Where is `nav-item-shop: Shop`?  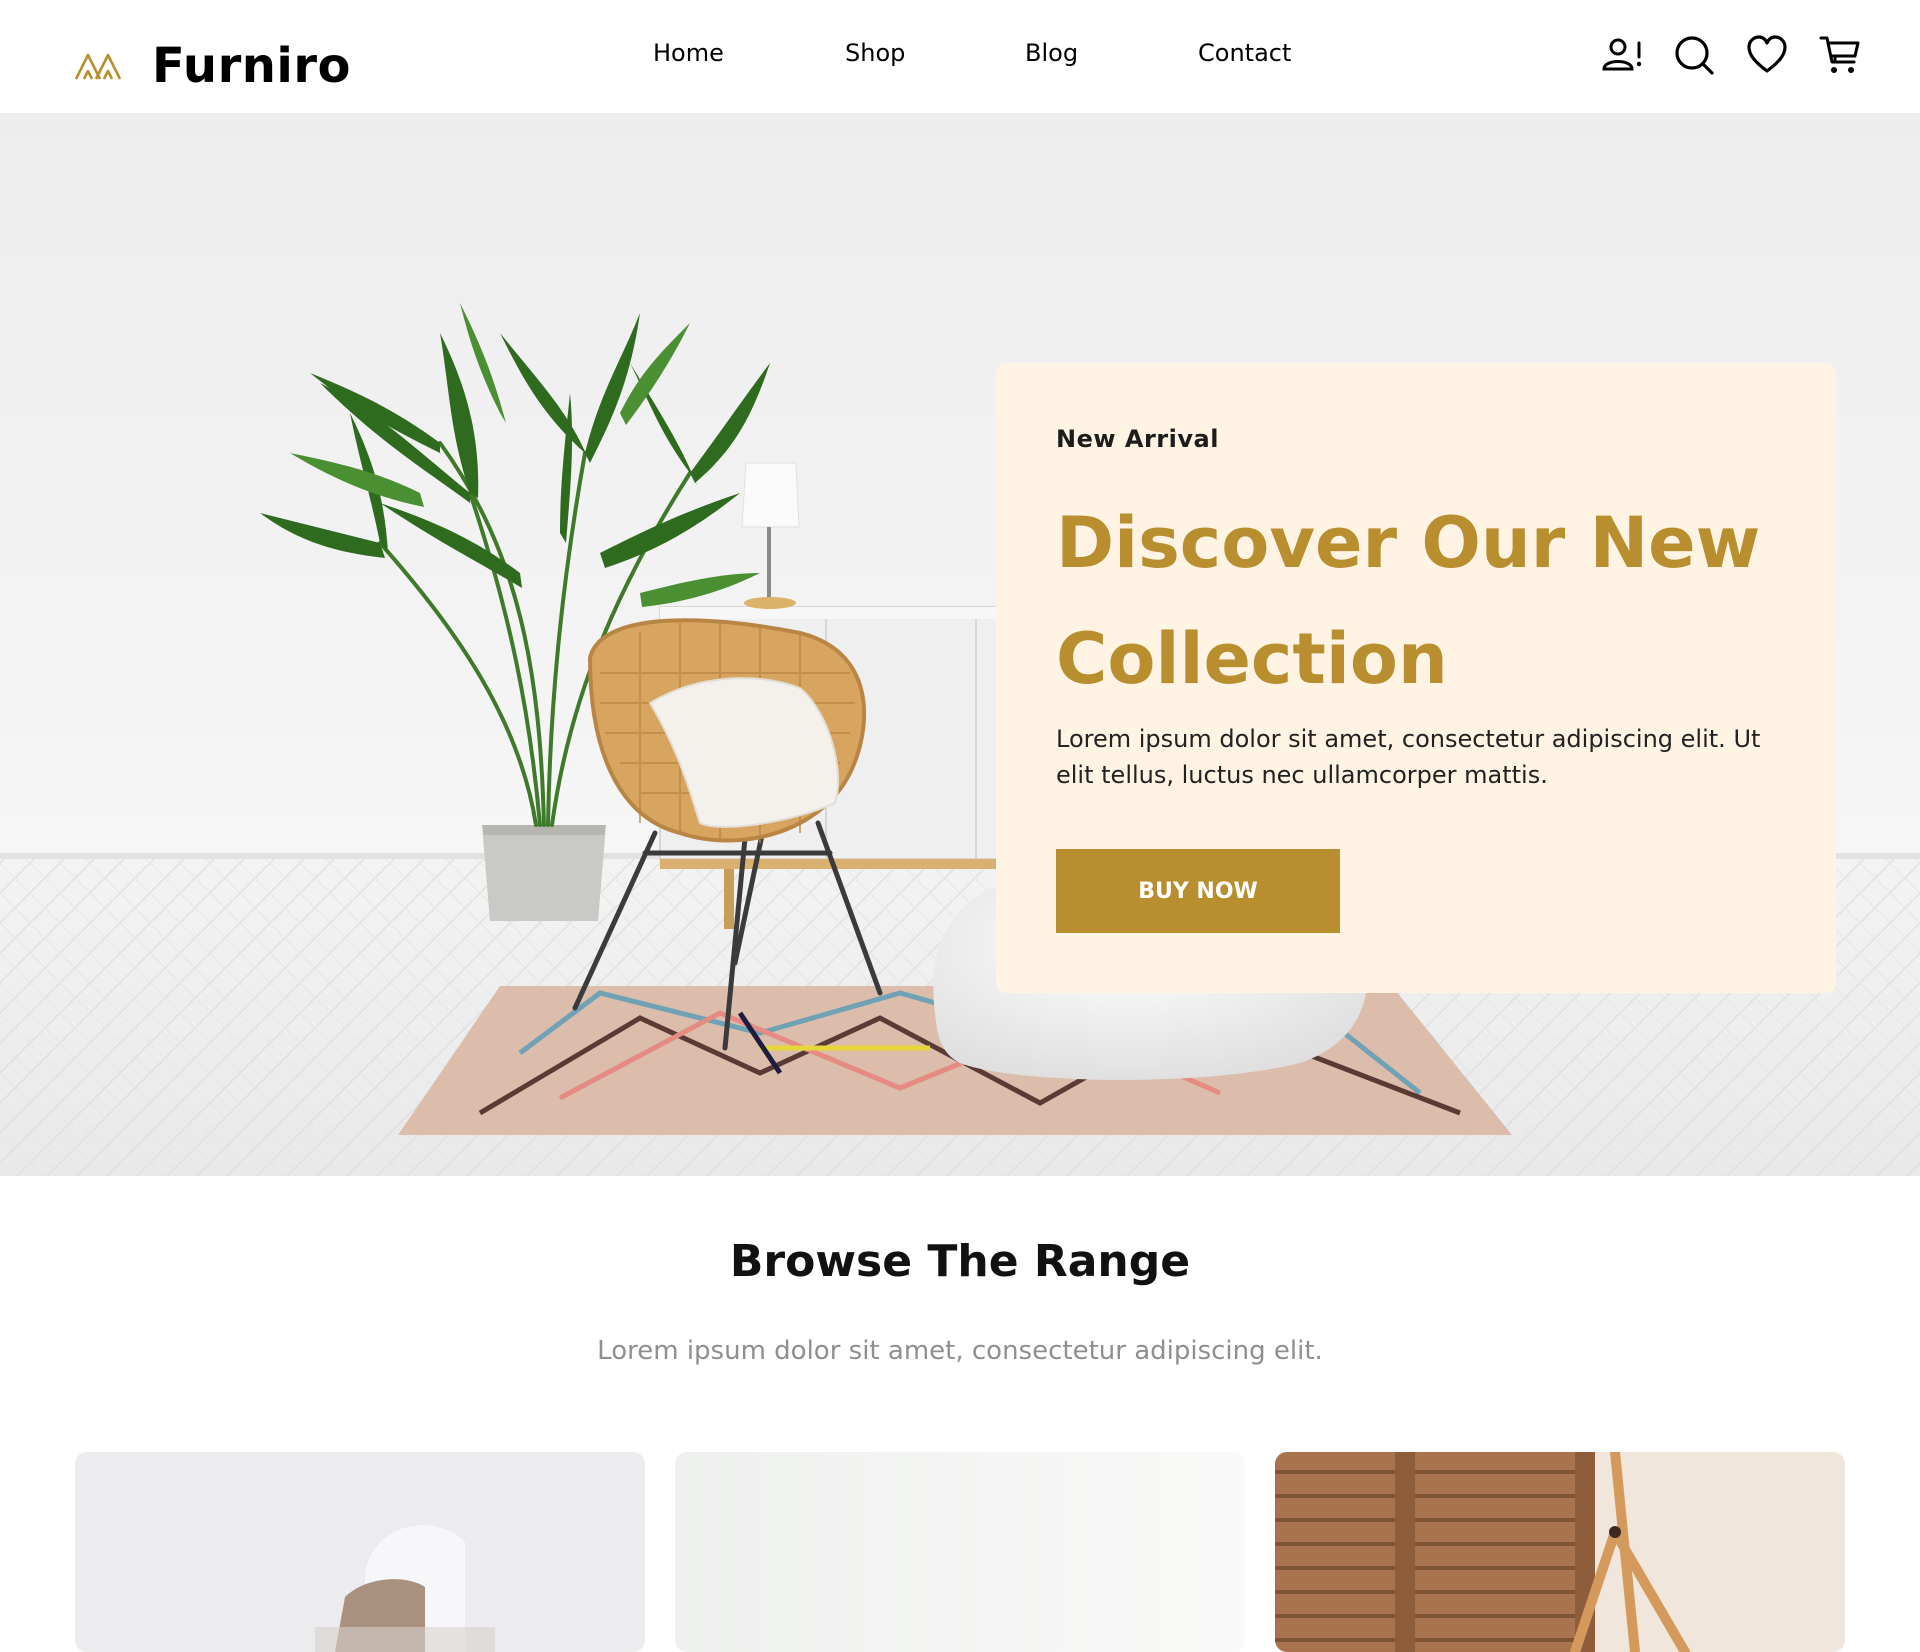 nav-item-shop: Shop is located at coordinates (875, 53).